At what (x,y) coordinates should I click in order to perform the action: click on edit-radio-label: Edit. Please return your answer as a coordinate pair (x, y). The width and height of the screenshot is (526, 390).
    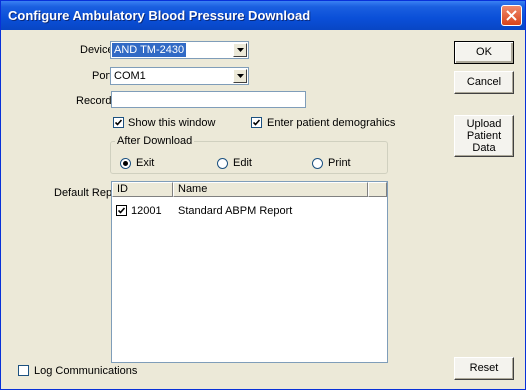
    Looking at the image, I should click on (242, 163).